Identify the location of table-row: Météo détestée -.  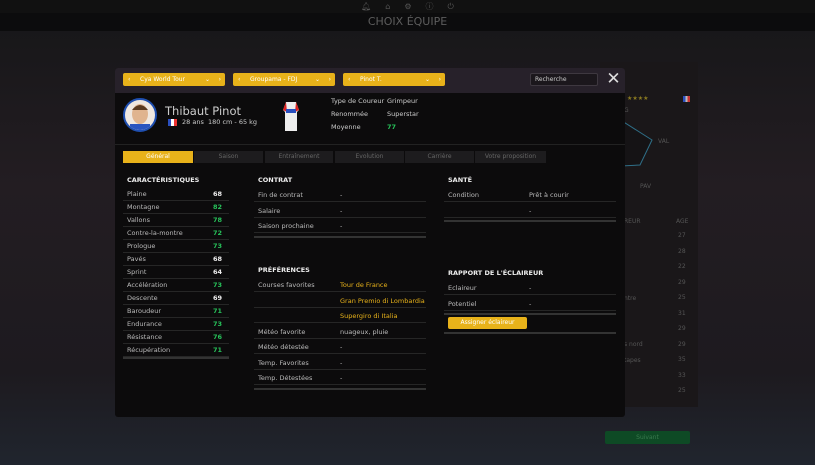
(340, 347).